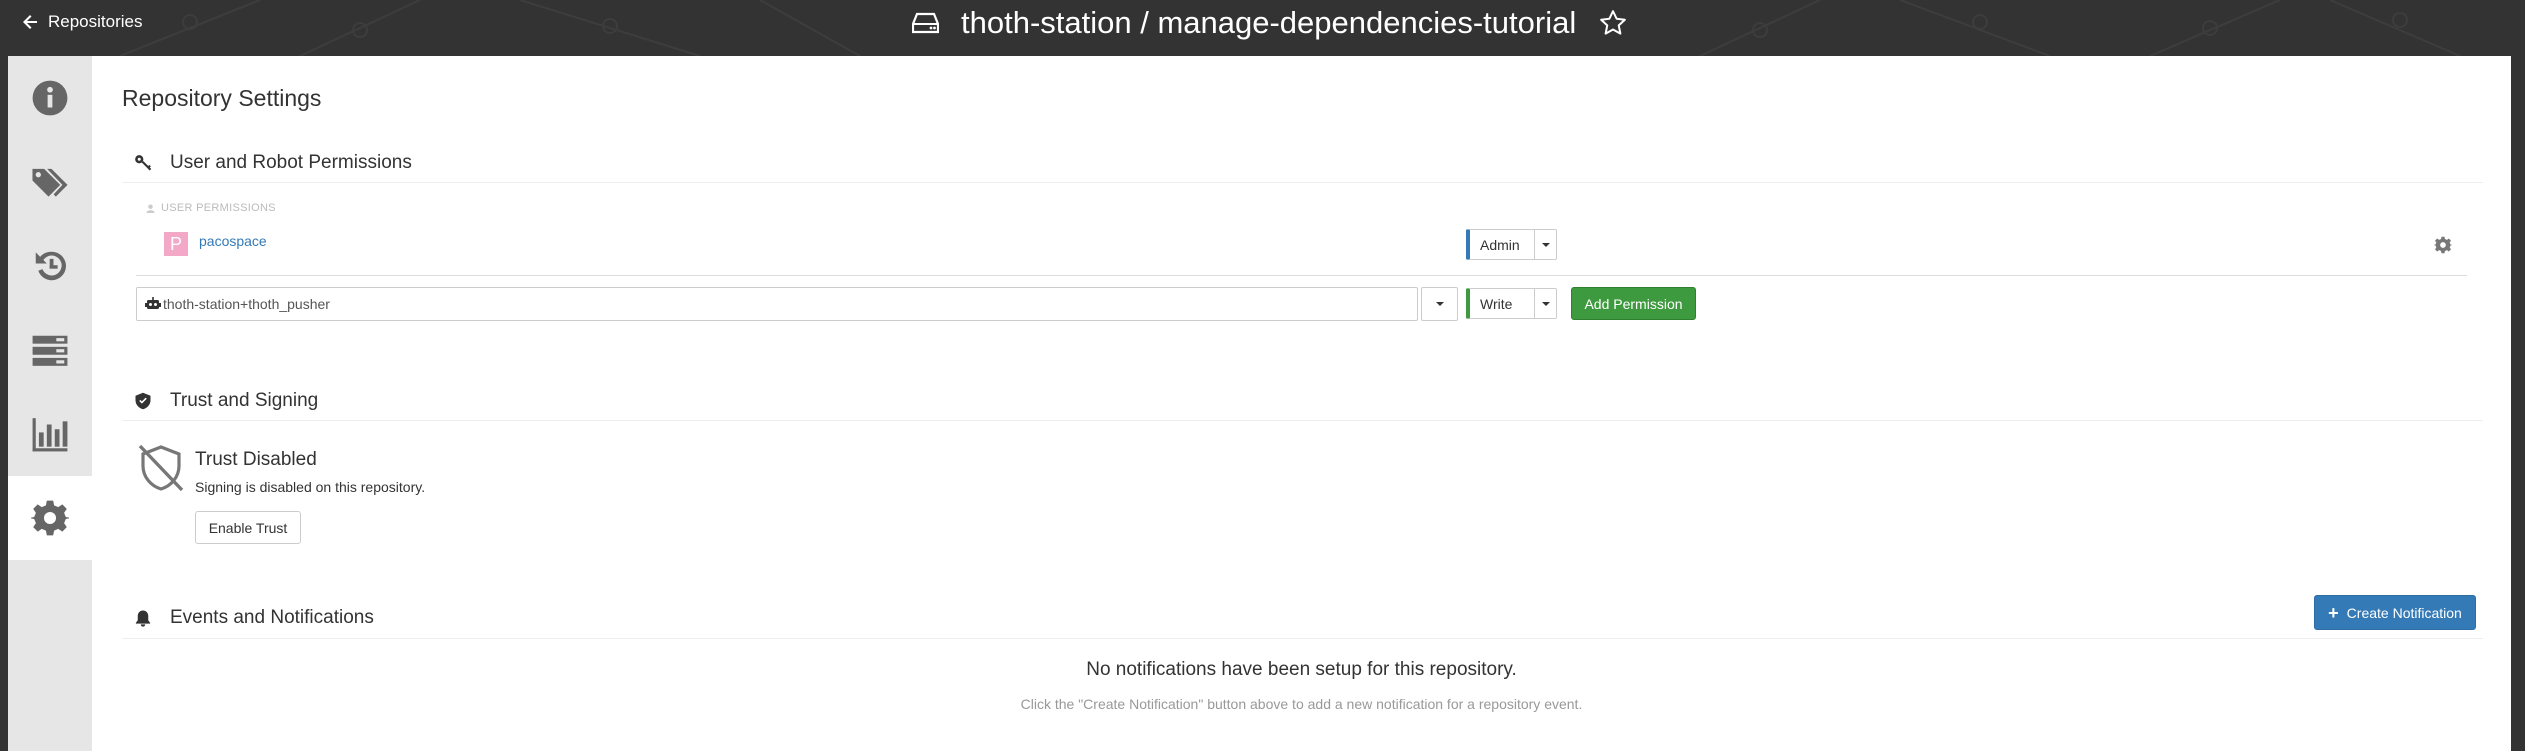  I want to click on new-role-dropdown: Write, so click(1511, 303).